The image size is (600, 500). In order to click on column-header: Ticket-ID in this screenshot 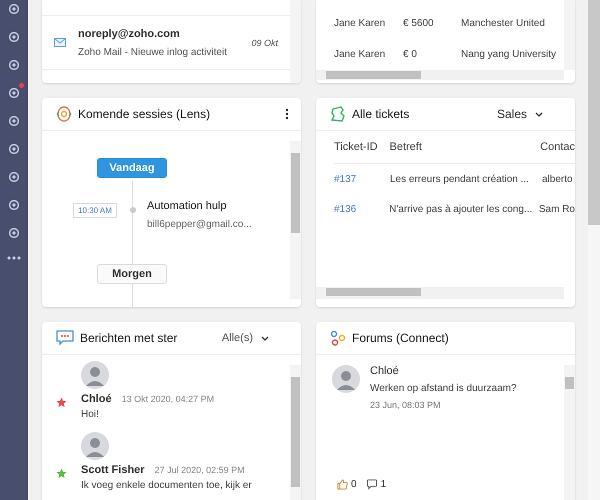, I will do `click(356, 147)`.